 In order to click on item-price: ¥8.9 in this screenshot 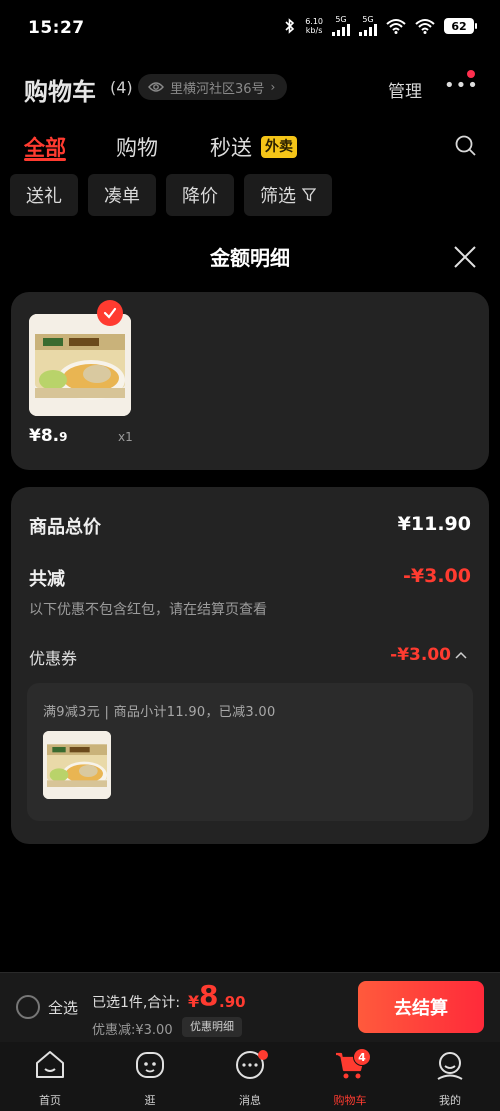, I will do `click(48, 436)`.